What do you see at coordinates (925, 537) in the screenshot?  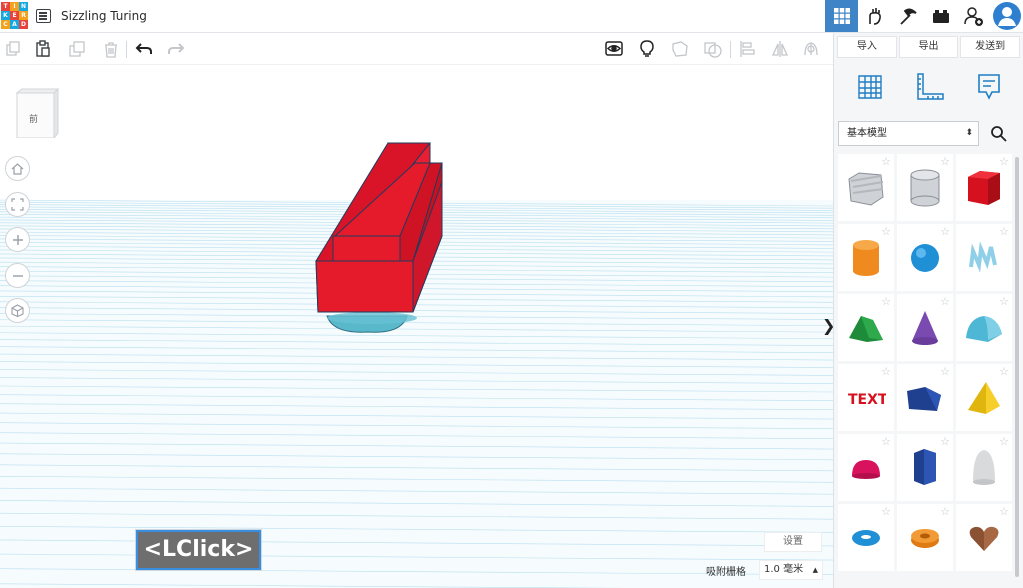 I see `shape-tube: ☆` at bounding box center [925, 537].